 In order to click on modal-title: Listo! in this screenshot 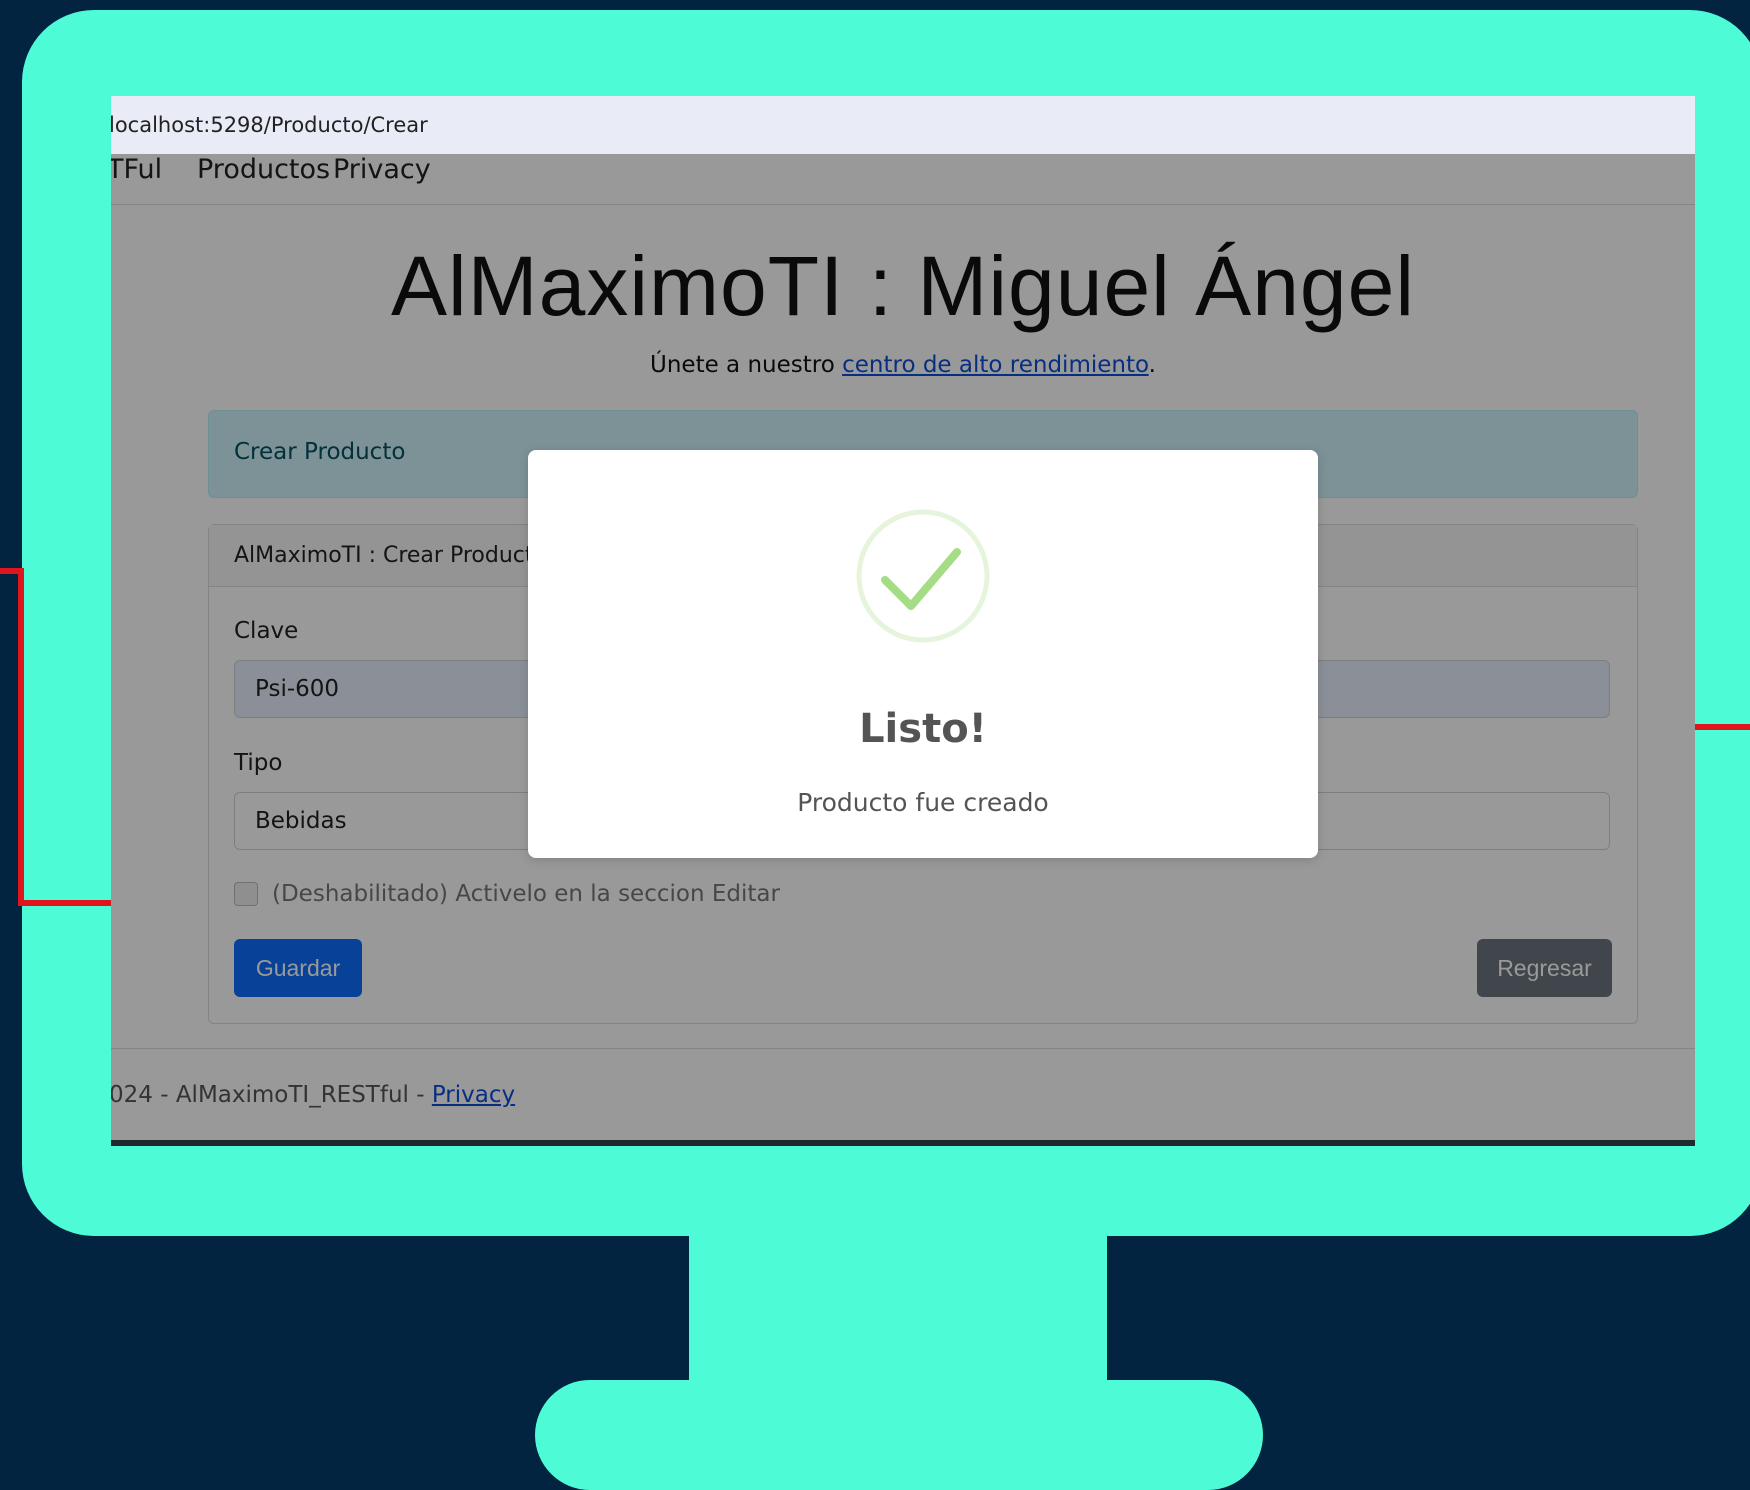, I will do `click(923, 729)`.